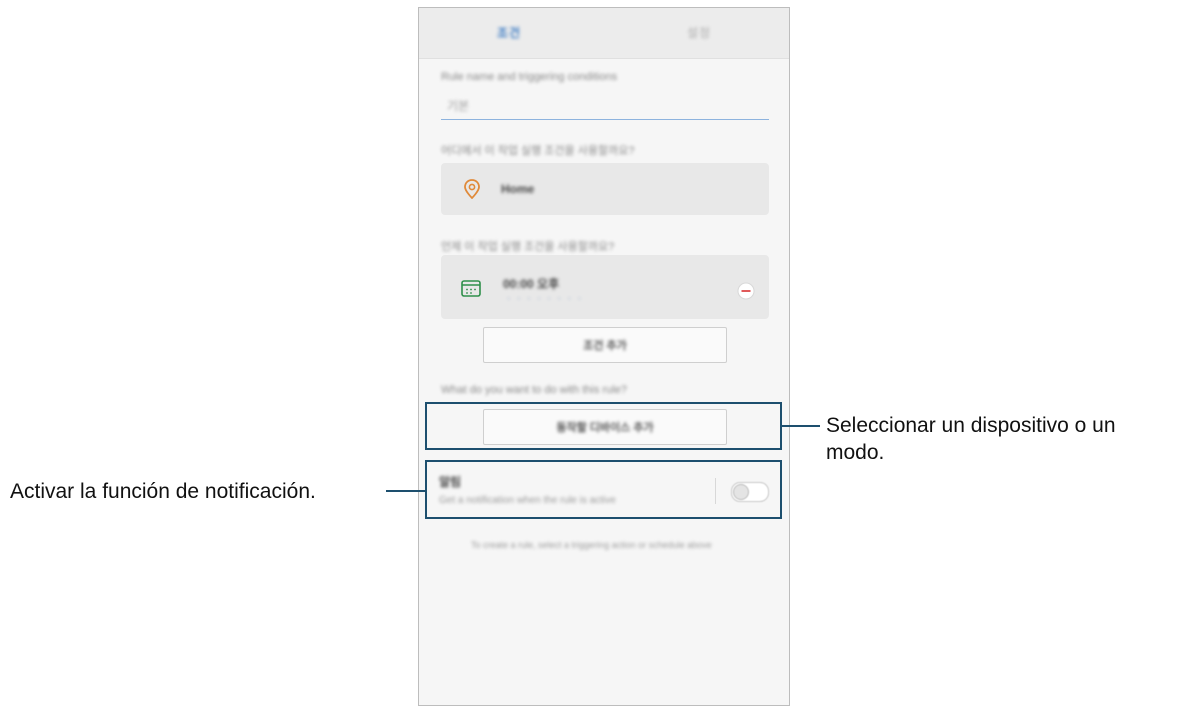  Describe the element at coordinates (1001, 439) in the screenshot. I see `right-callout-text: Seleccionar un dispositivo o un modo.` at that location.